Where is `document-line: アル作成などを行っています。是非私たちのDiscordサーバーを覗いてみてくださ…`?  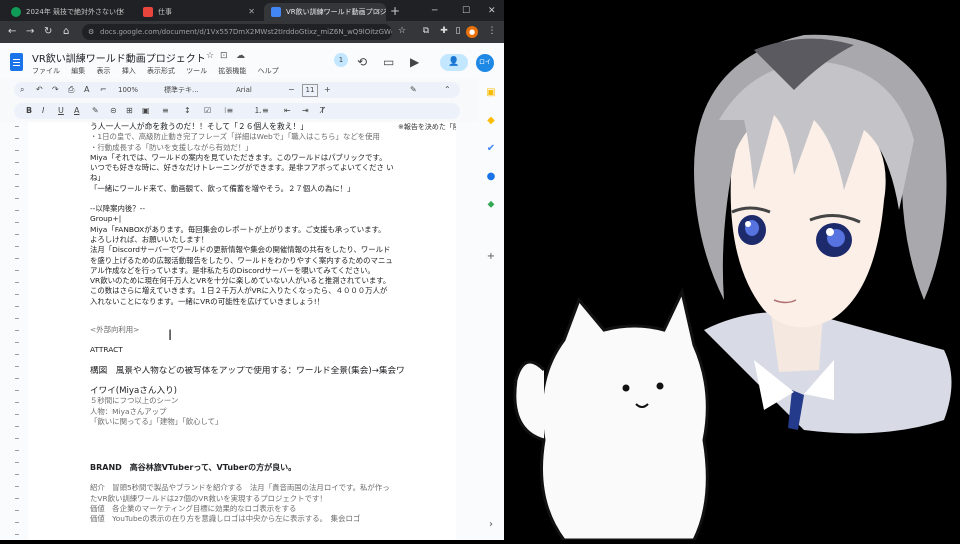
document-line: アル作成などを行っています。是非私たちのDiscordサーバーを覗いてみてくださ… is located at coordinates (262, 271).